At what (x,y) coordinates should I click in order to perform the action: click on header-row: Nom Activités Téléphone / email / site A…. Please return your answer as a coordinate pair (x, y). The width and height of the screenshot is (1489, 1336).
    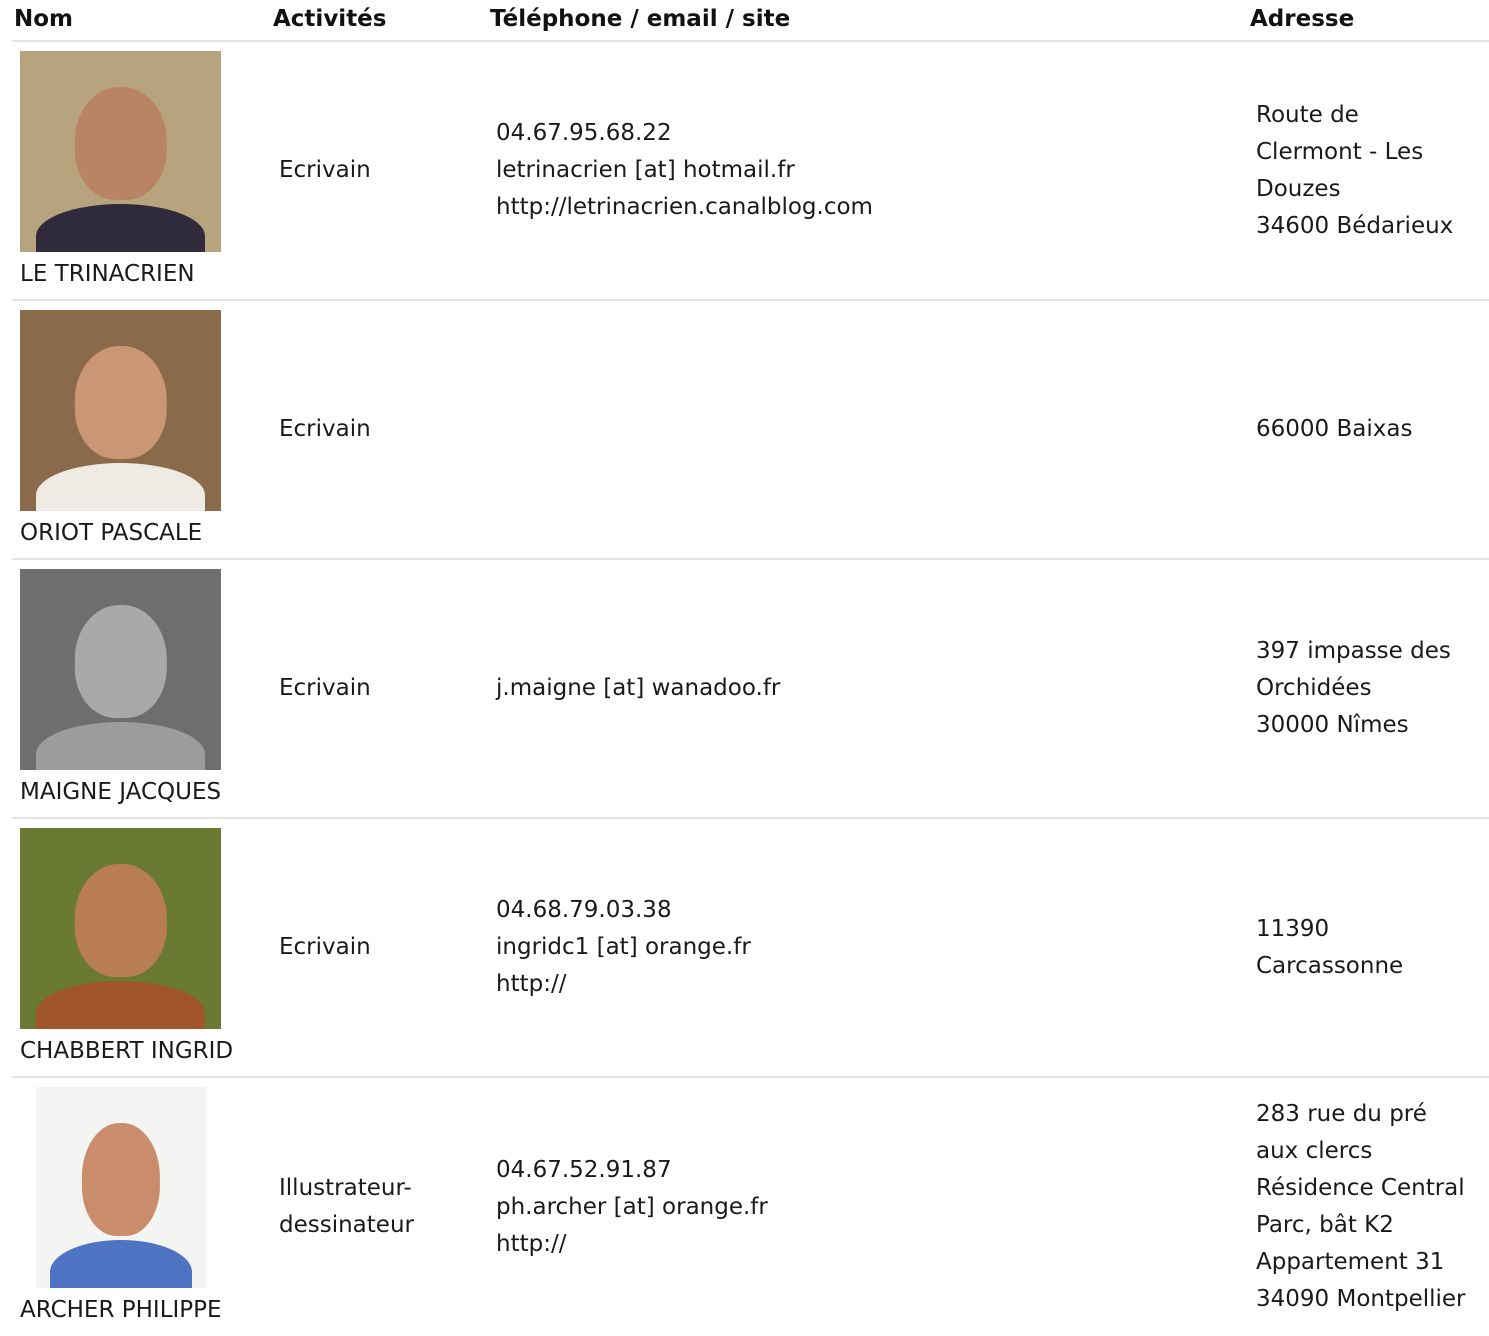
    Looking at the image, I should click on (750, 21).